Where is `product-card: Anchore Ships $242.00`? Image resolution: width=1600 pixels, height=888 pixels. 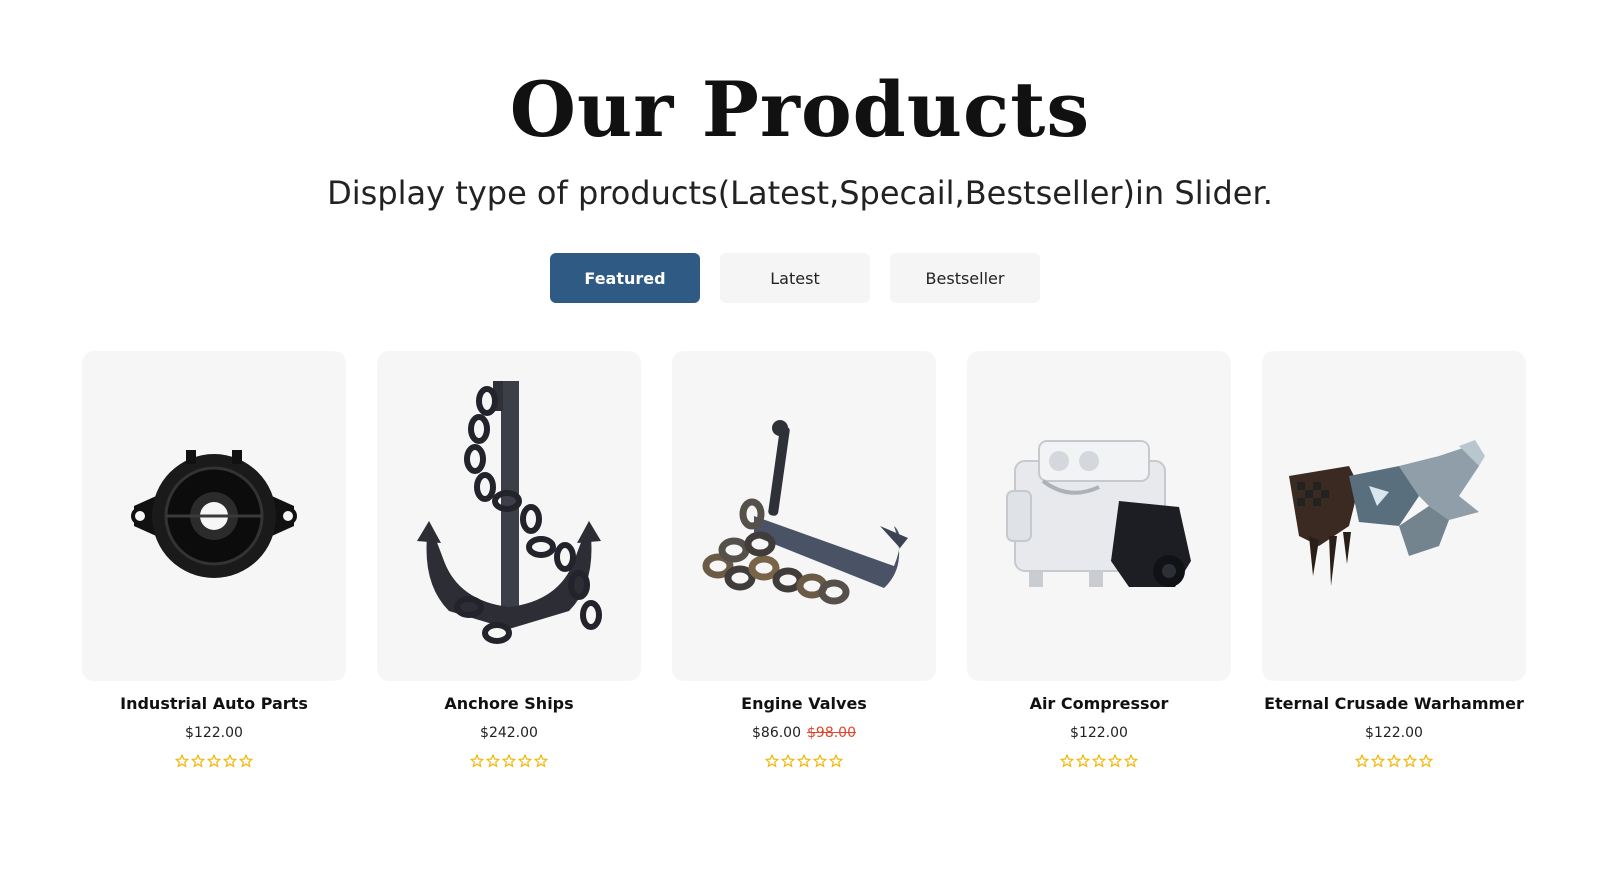 product-card: Anchore Ships $242.00 is located at coordinates (509, 559).